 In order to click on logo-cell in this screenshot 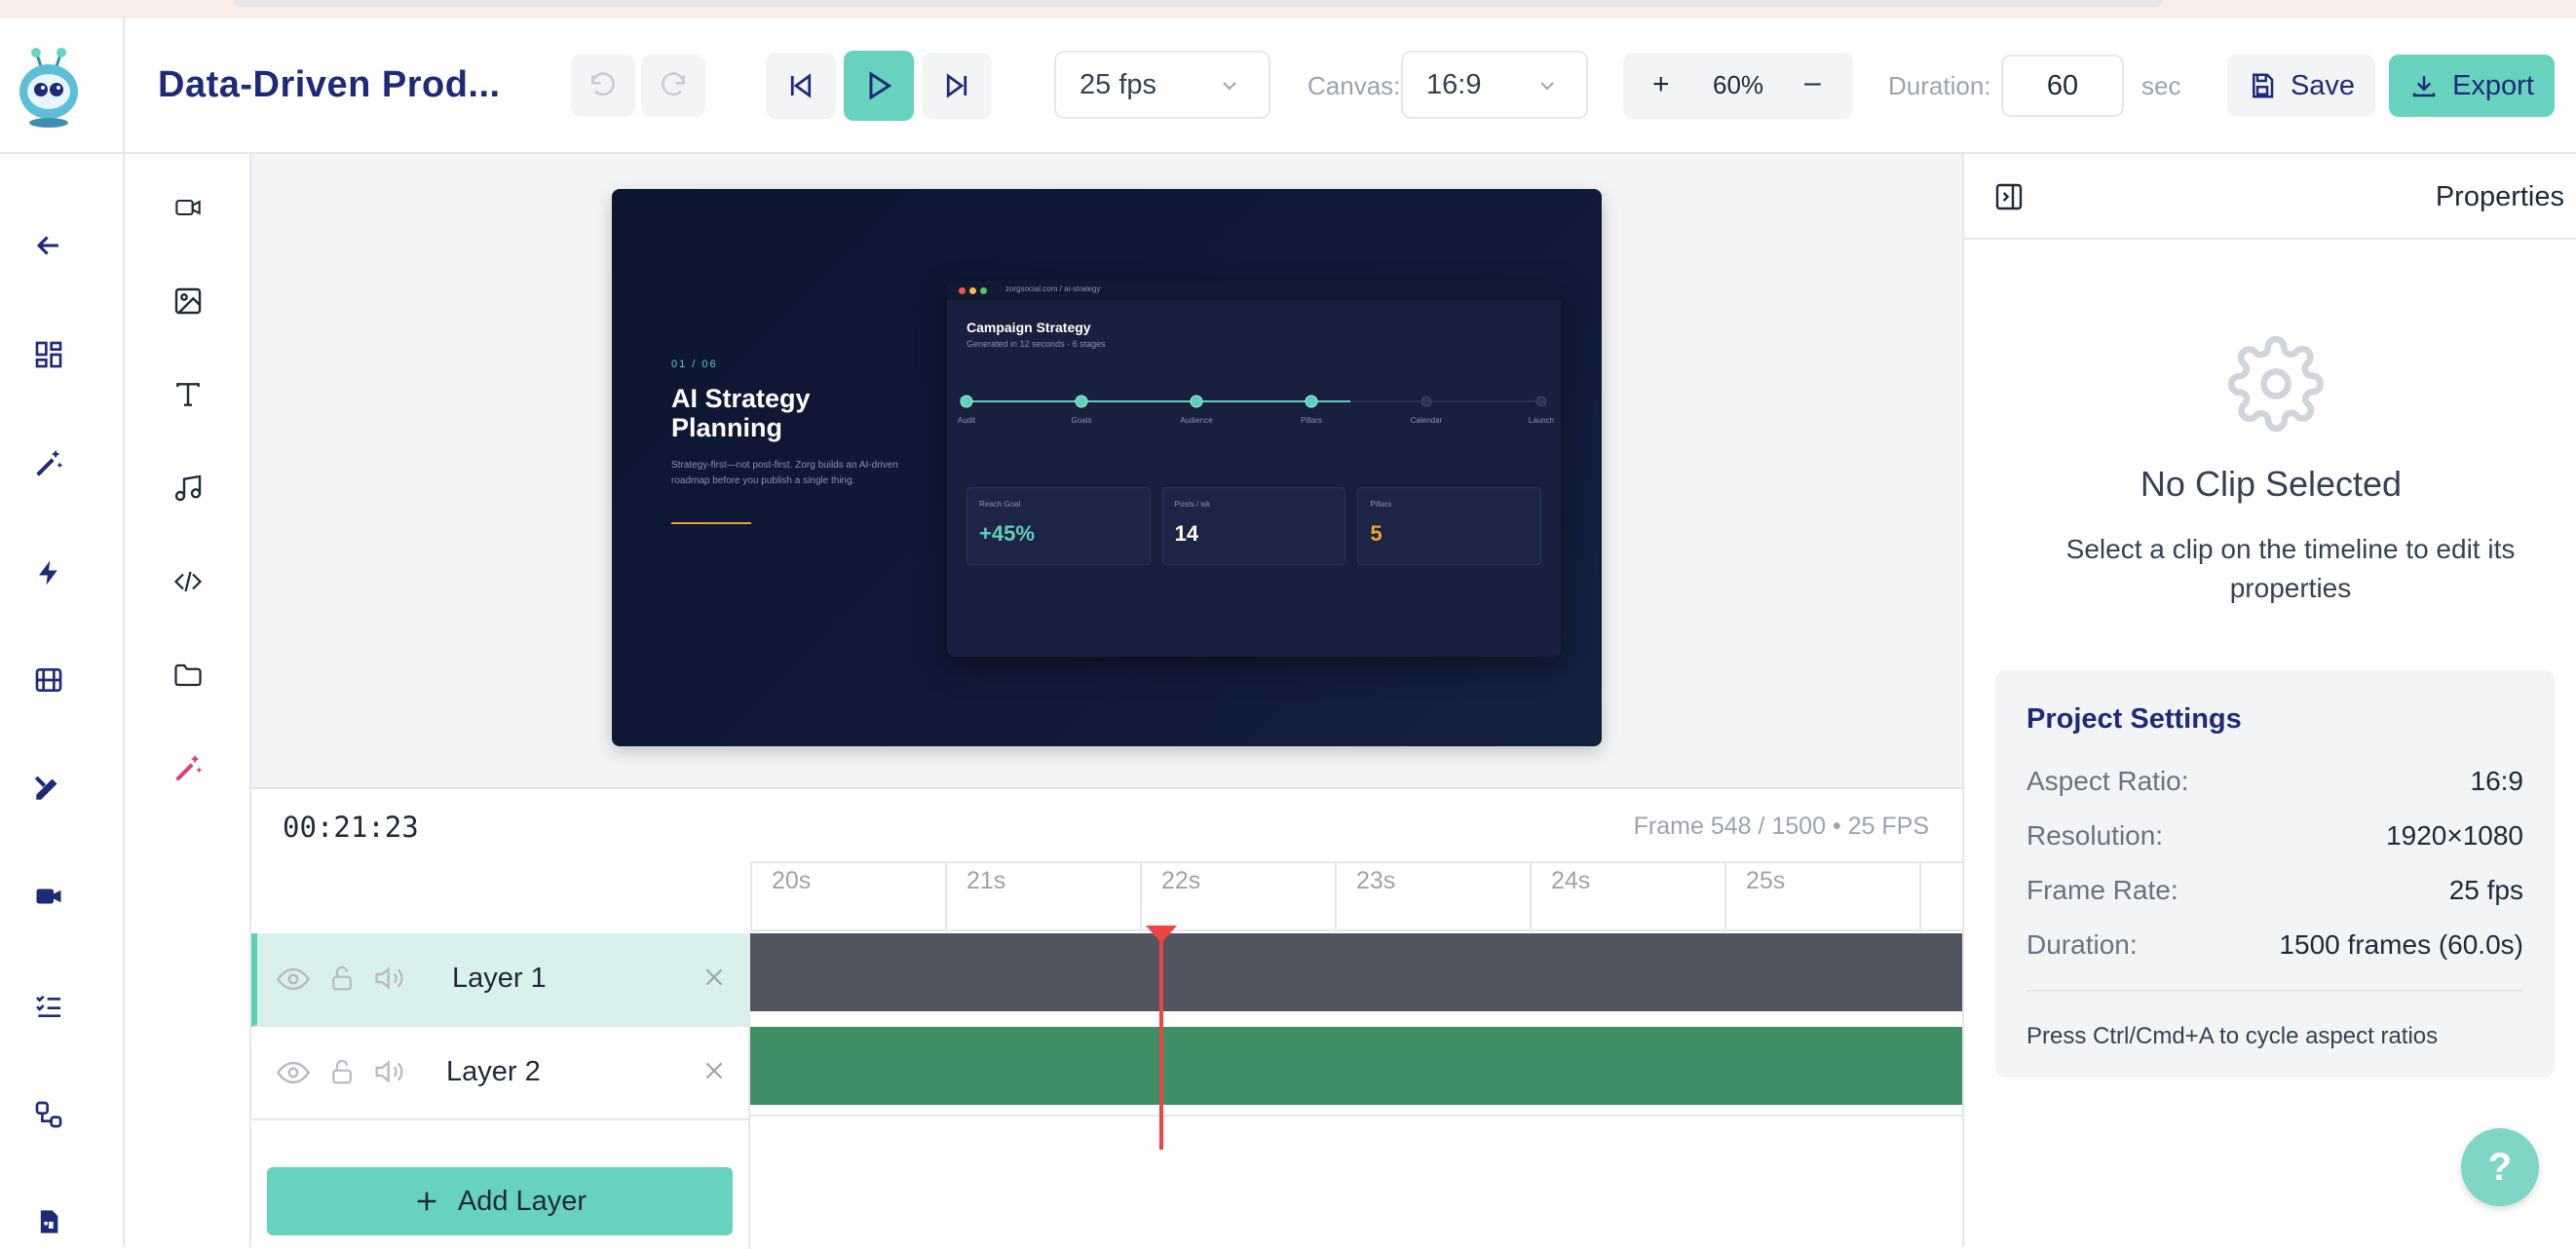, I will do `click(63, 86)`.